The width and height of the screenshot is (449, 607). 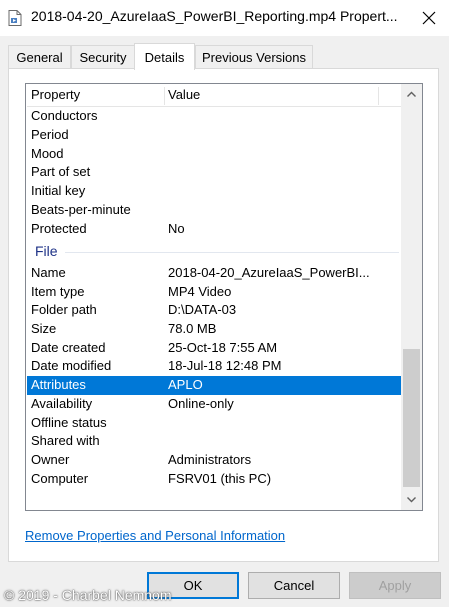 I want to click on property-name: Folder path, so click(x=64, y=309).